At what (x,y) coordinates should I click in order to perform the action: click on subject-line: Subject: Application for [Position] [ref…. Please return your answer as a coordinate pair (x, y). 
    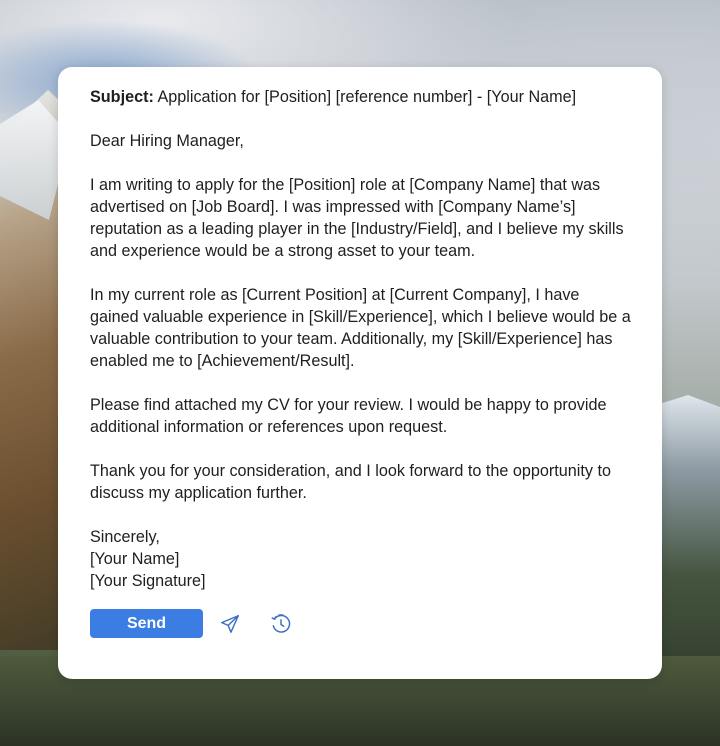
    Looking at the image, I should click on (361, 97).